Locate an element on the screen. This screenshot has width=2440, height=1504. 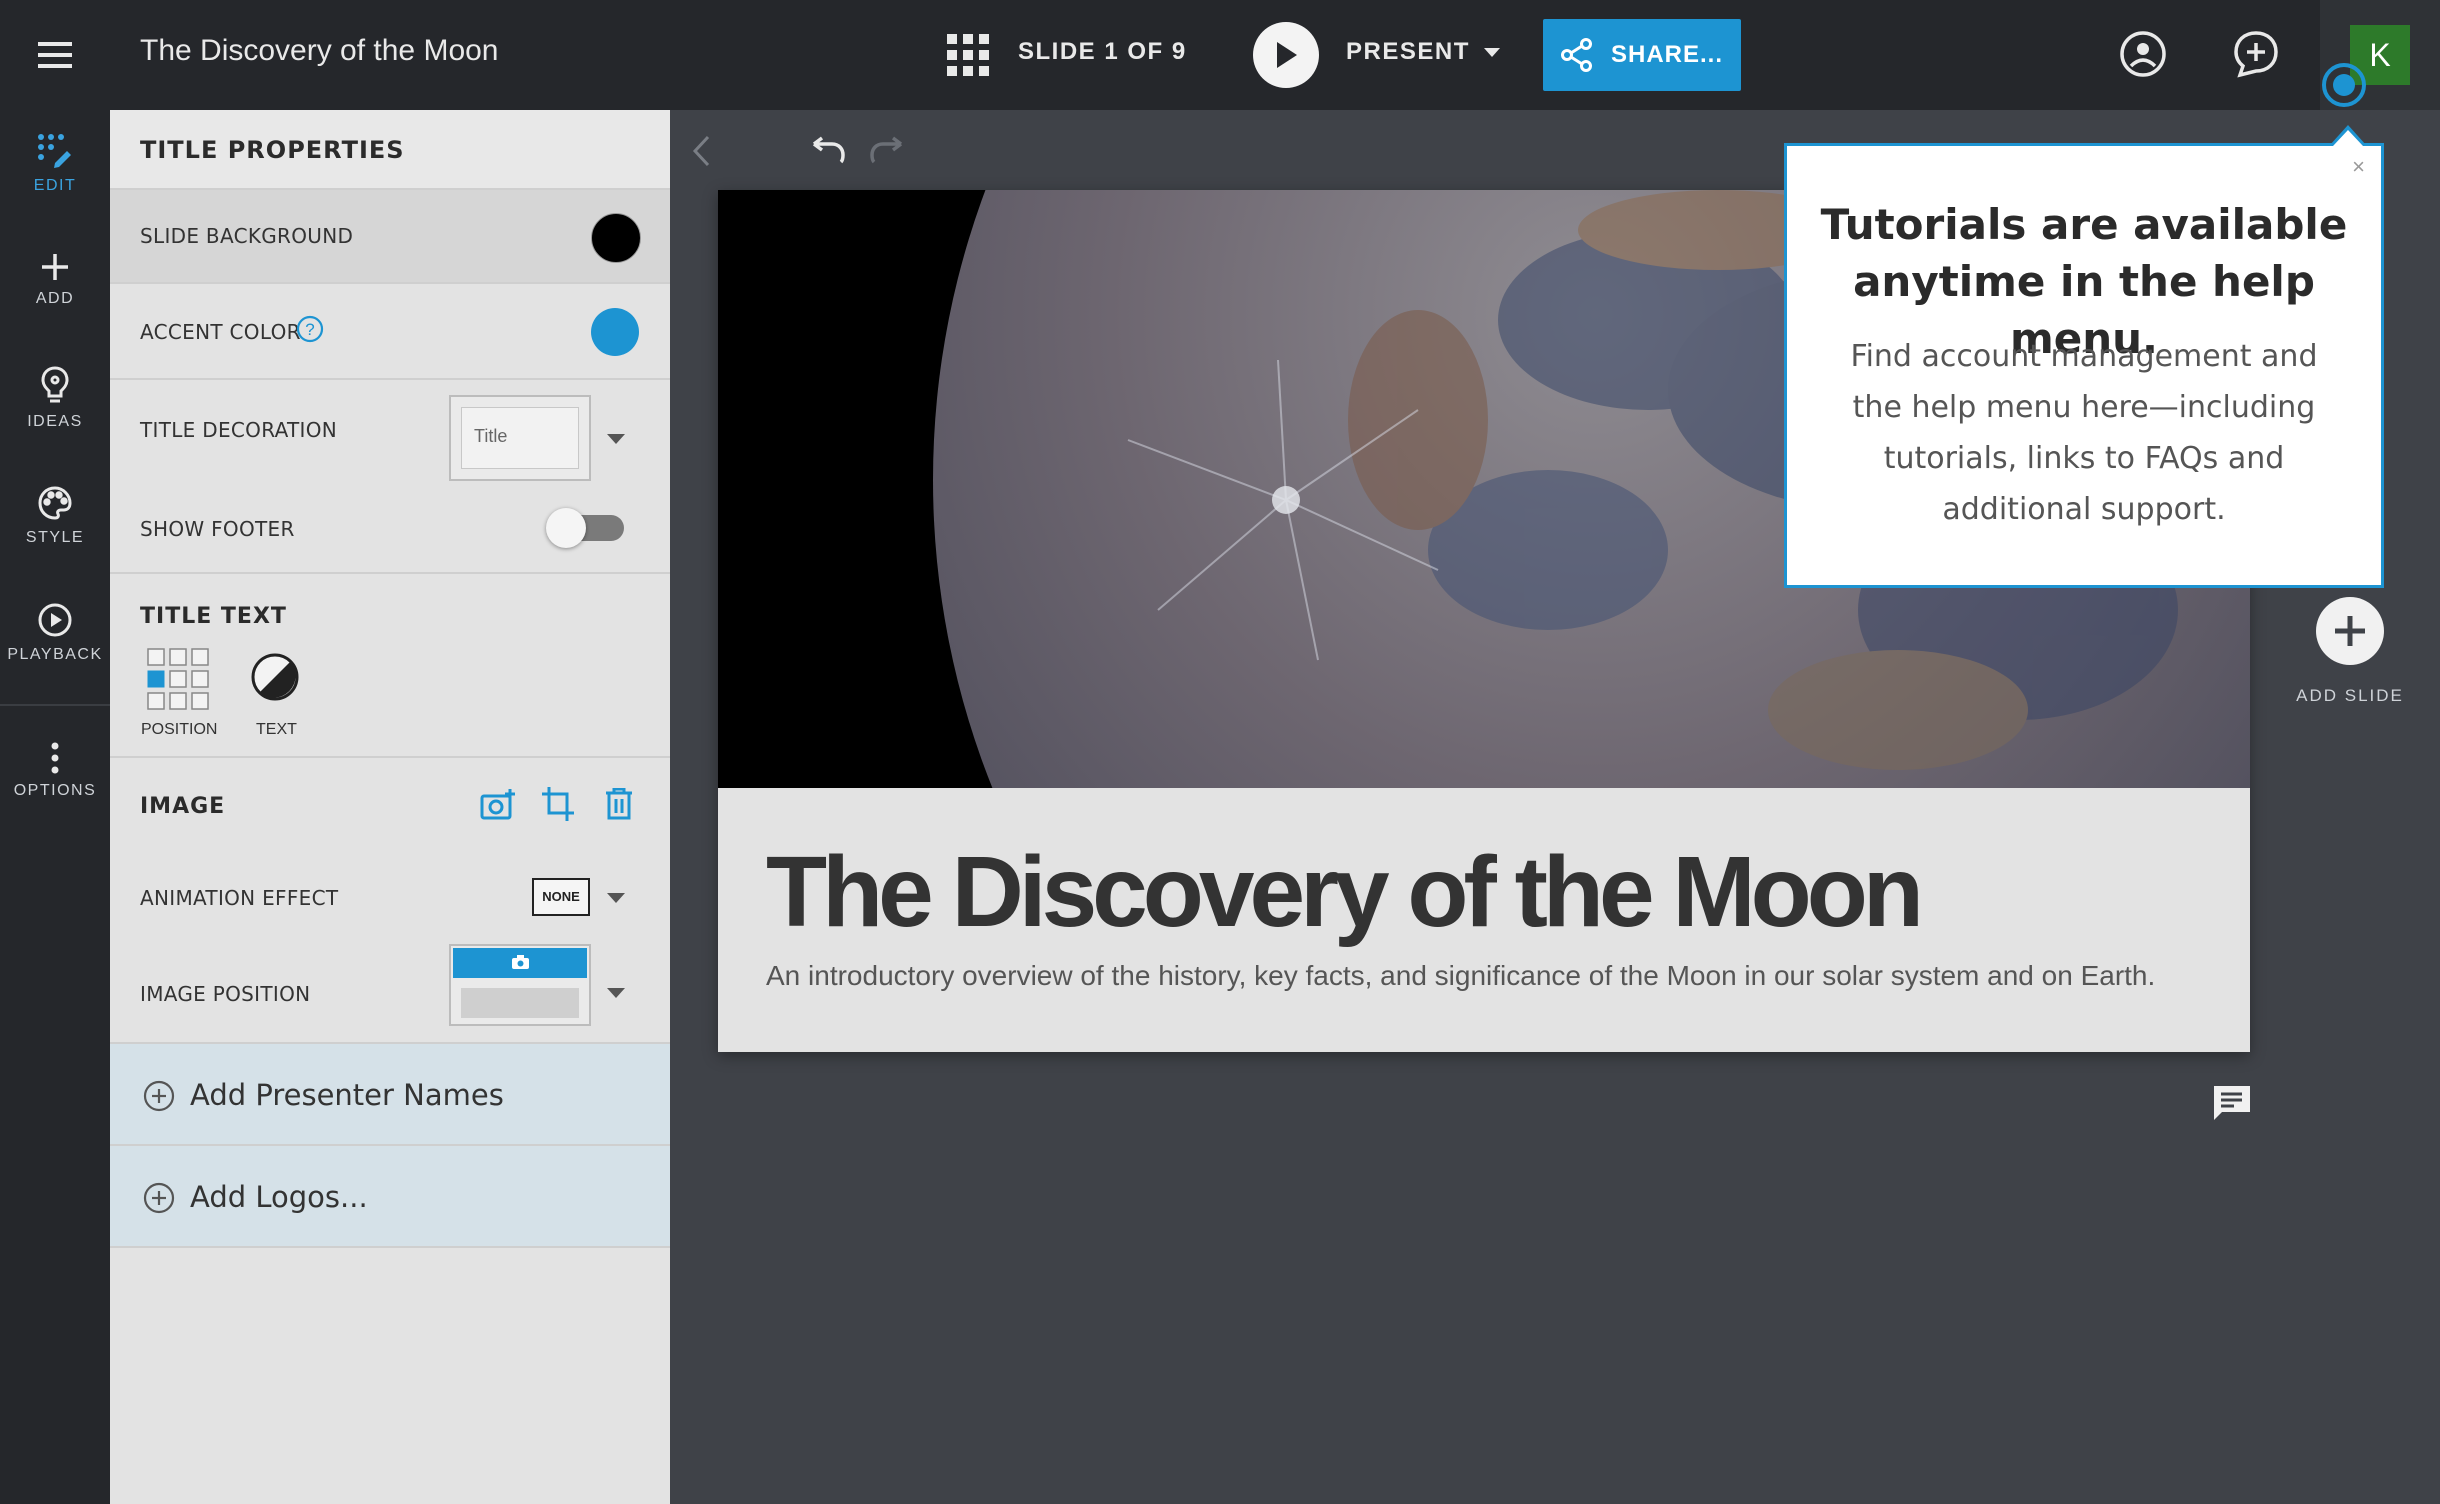
image-position-row: IMAGE POSITION is located at coordinates (390, 994).